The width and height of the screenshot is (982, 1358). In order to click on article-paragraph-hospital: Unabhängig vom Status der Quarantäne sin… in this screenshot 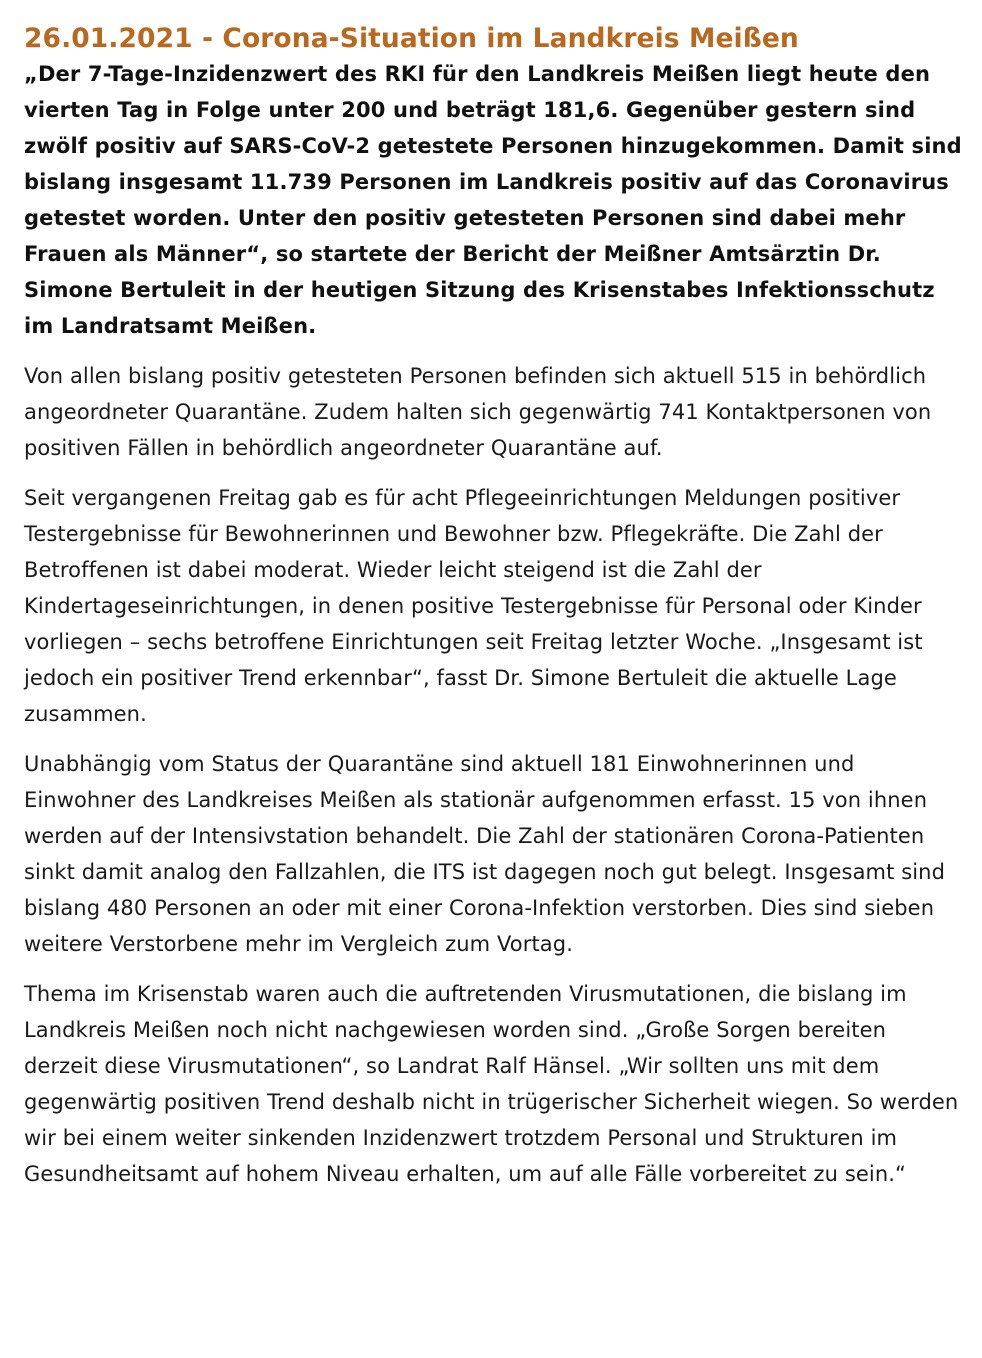, I will do `click(485, 854)`.